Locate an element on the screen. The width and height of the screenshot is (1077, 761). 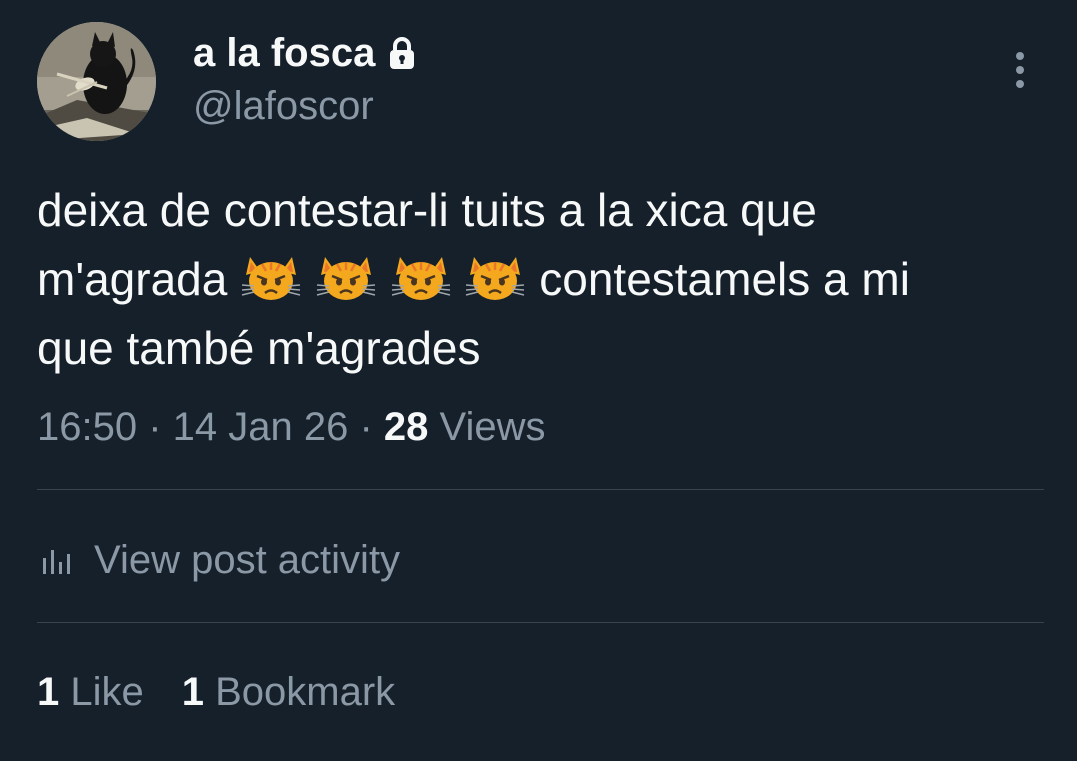
black-cat-avatar-icon is located at coordinates (96, 81).